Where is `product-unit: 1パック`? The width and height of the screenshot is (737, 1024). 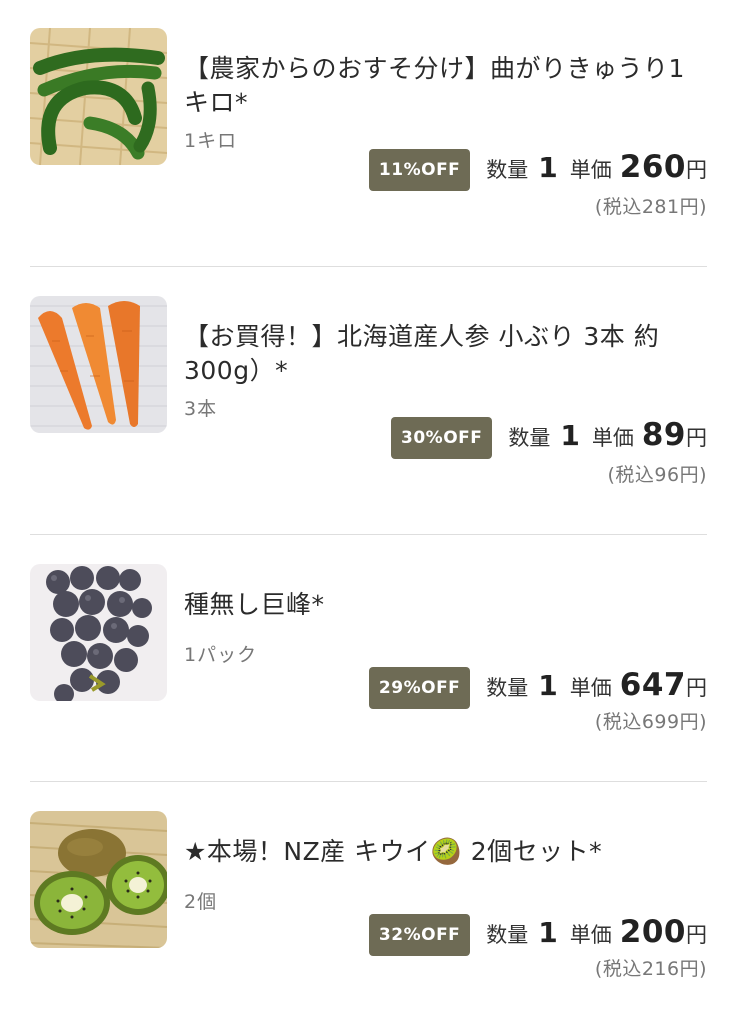 product-unit: 1パック is located at coordinates (221, 655).